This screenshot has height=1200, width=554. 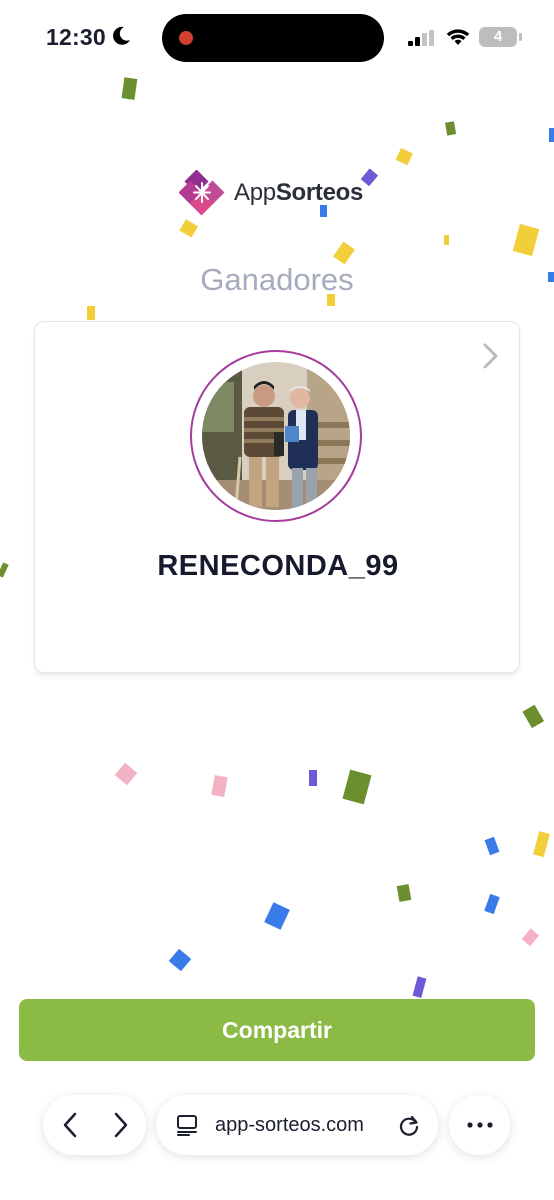 What do you see at coordinates (278, 566) in the screenshot?
I see `winner-username: RENECONDA_99` at bounding box center [278, 566].